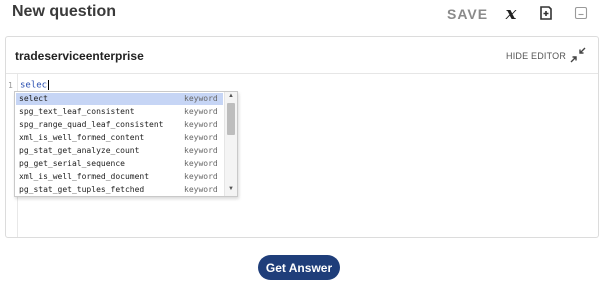 The height and width of the screenshot is (284, 600). I want to click on code-text: selec, so click(34, 85).